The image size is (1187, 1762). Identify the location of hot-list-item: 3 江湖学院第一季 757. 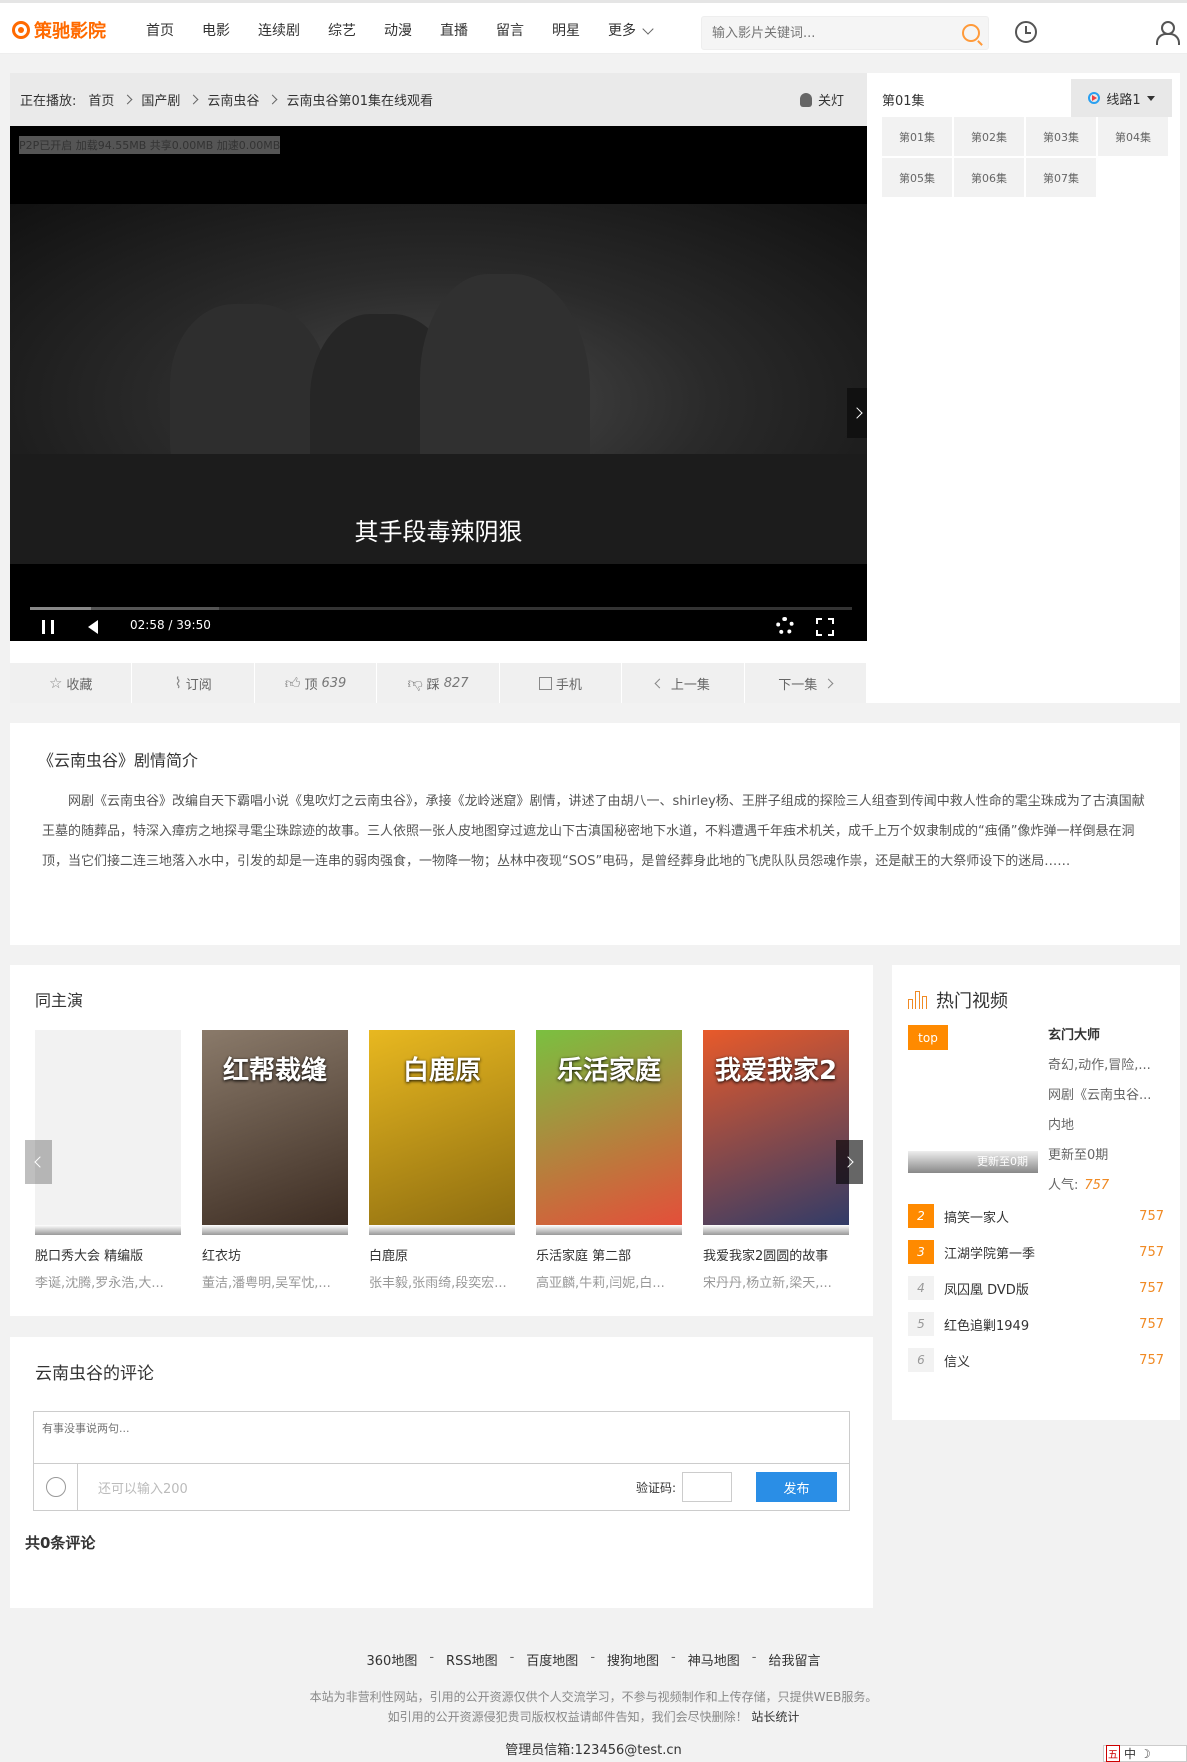
(1036, 1252).